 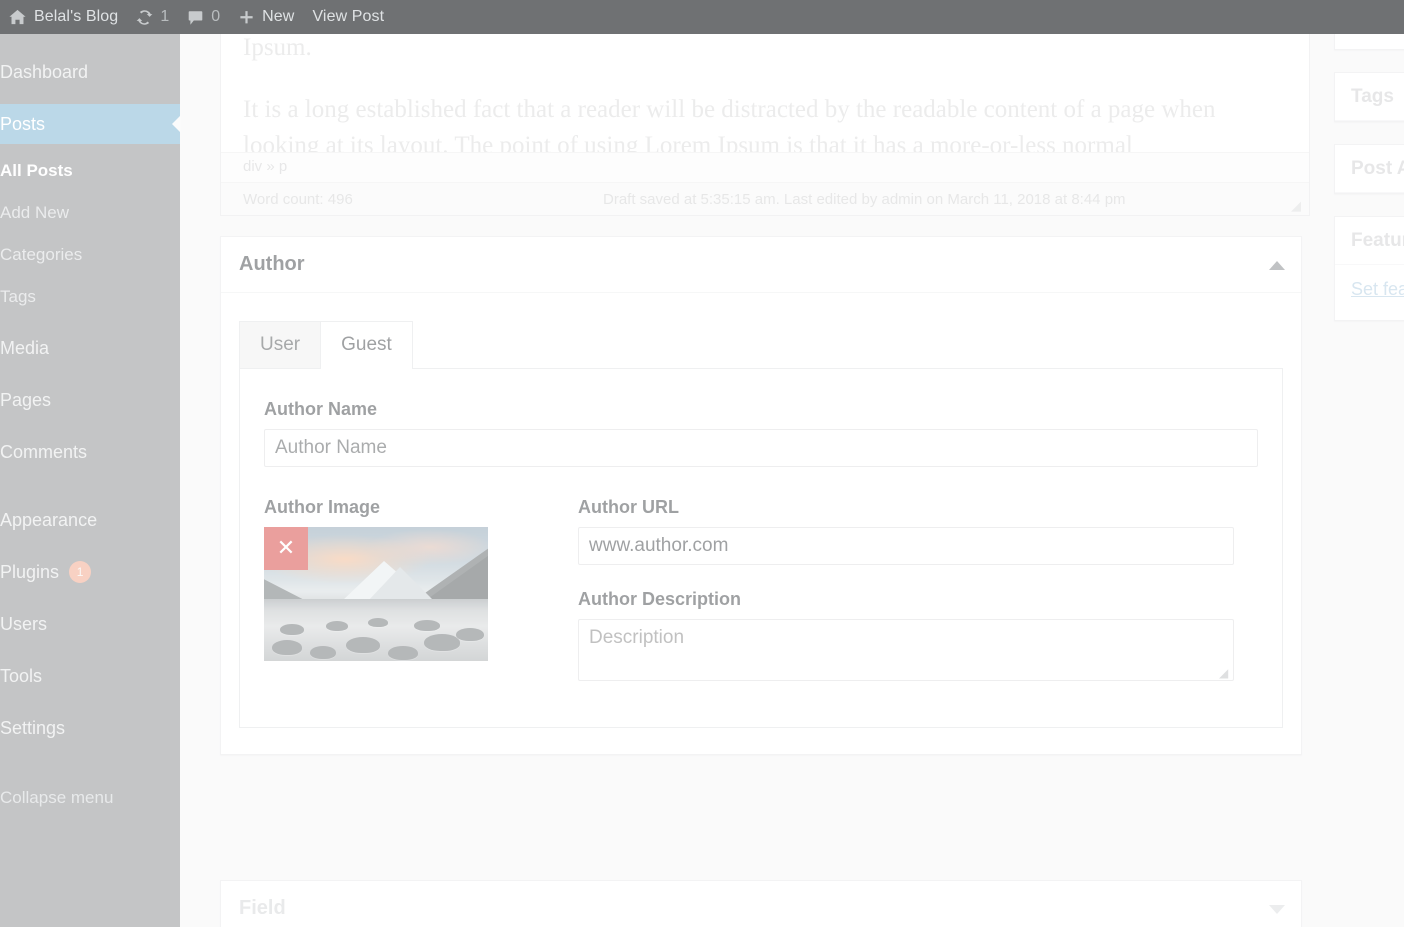 What do you see at coordinates (262, 908) in the screenshot?
I see `field-metabox-title: Field` at bounding box center [262, 908].